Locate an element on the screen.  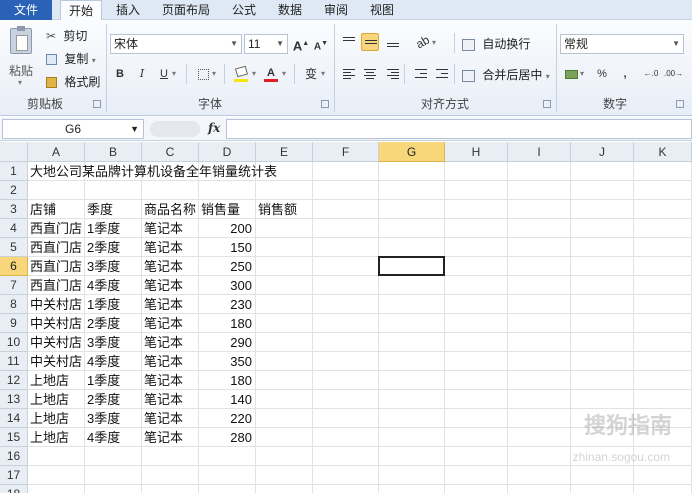
cell-d7: 300 is located at coordinates (227, 285).